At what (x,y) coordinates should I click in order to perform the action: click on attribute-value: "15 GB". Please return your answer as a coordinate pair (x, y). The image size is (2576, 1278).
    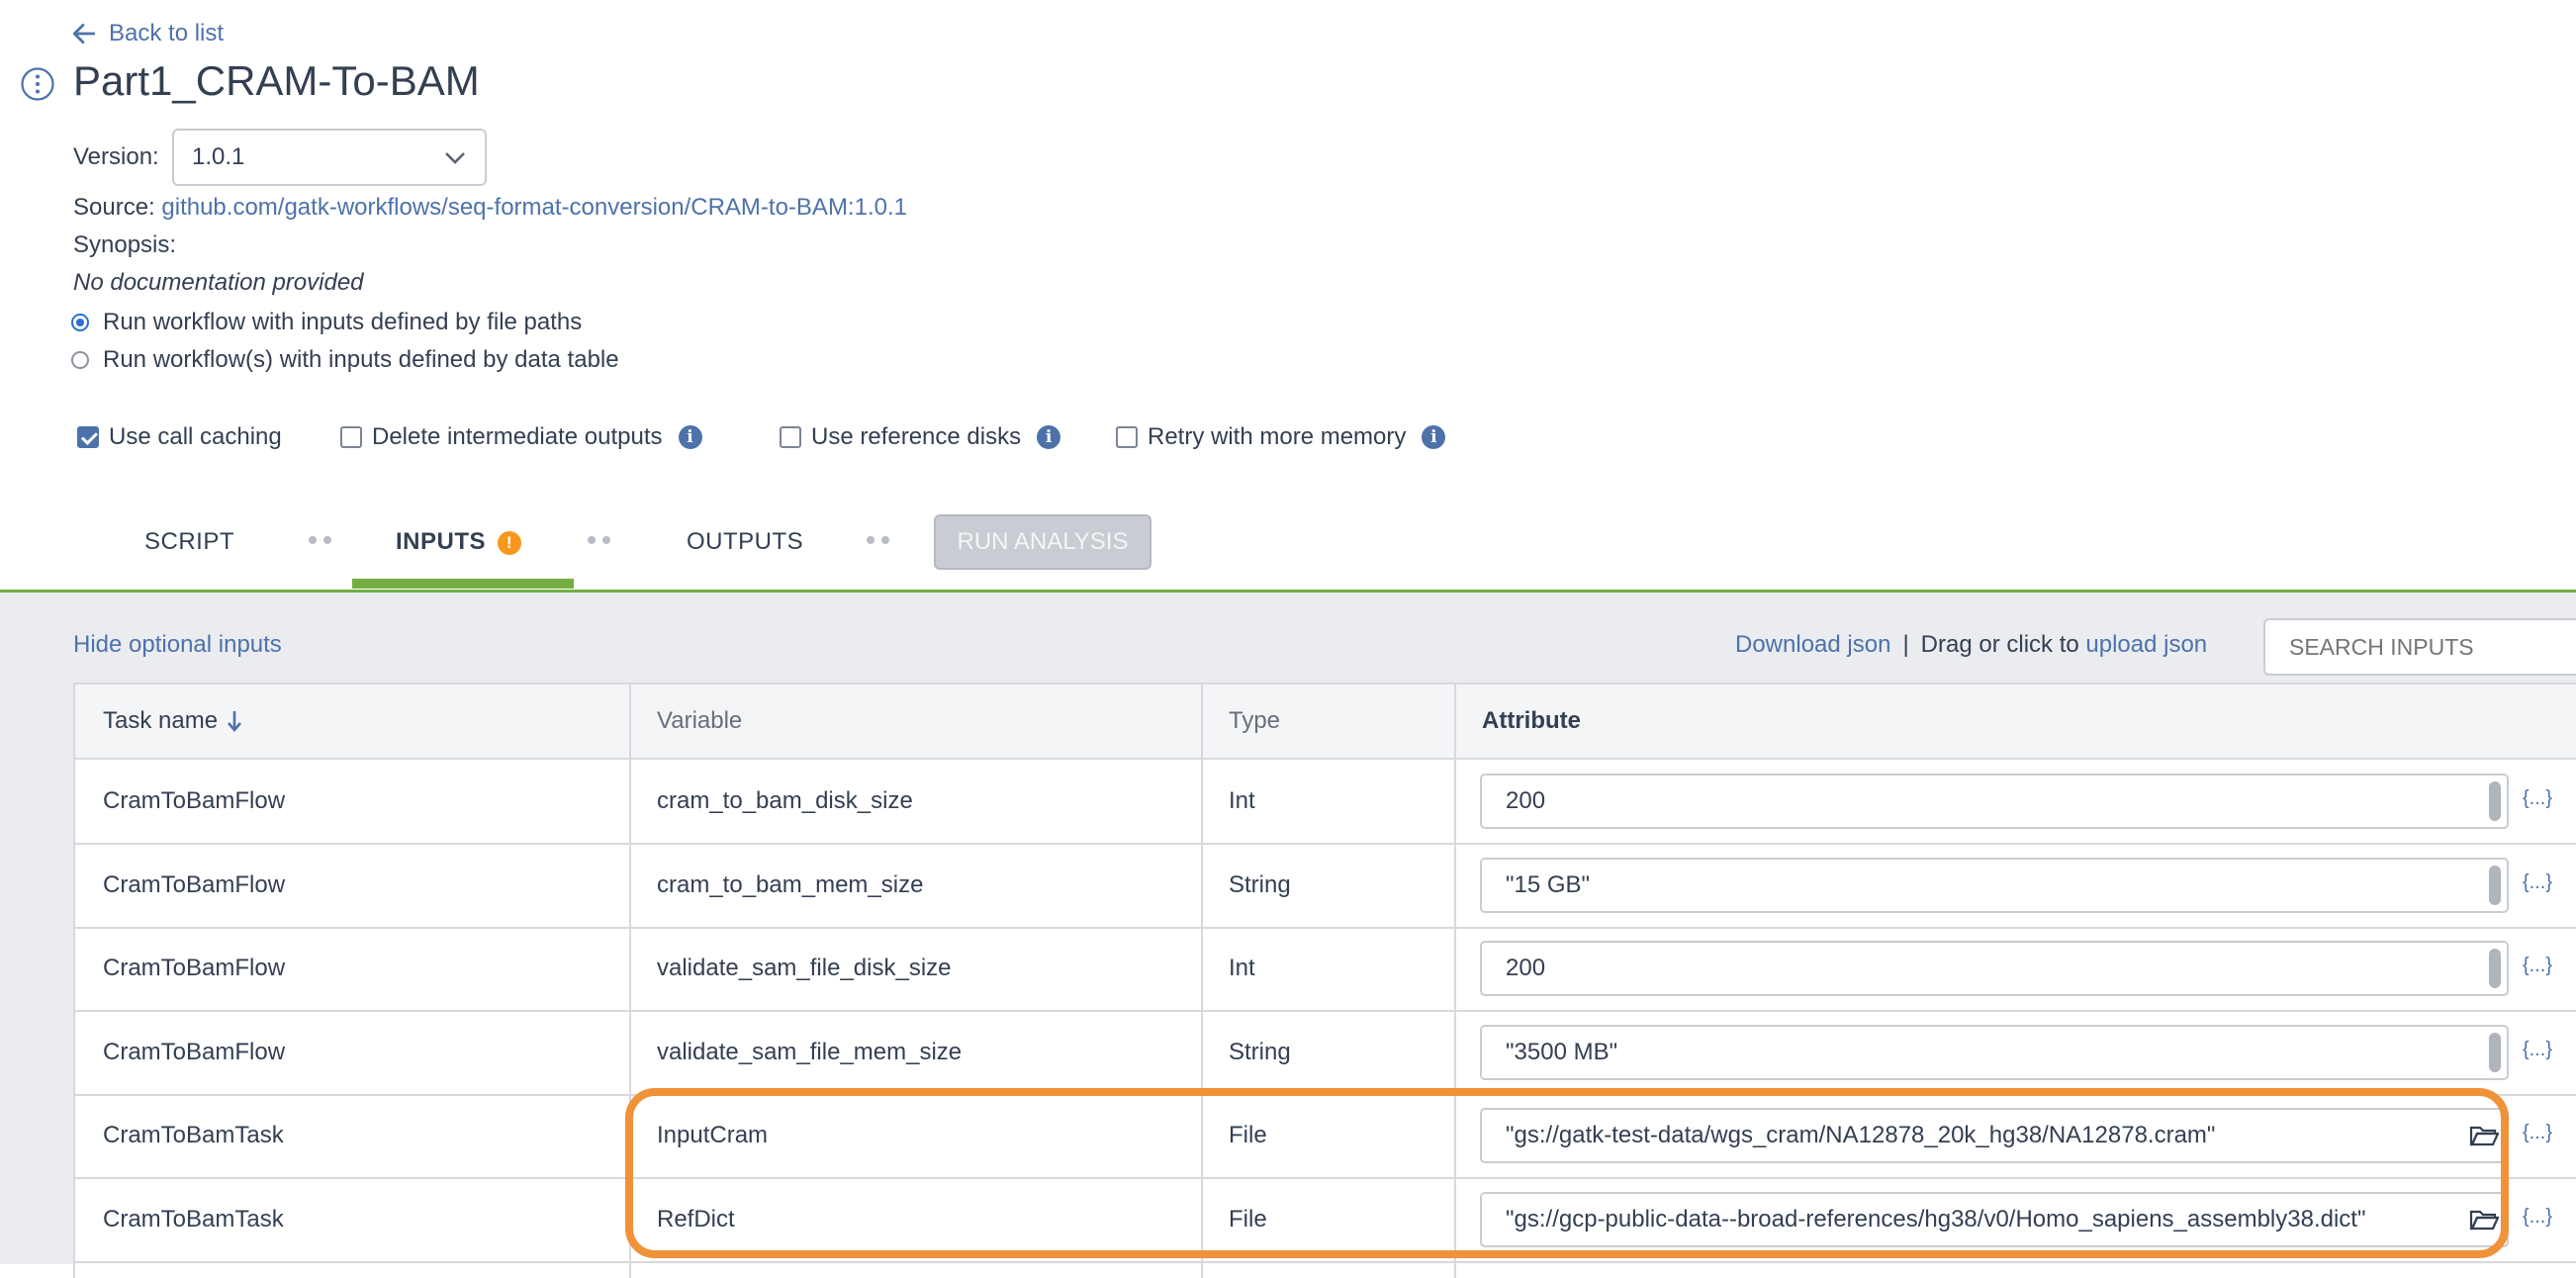
    Looking at the image, I should click on (1548, 884).